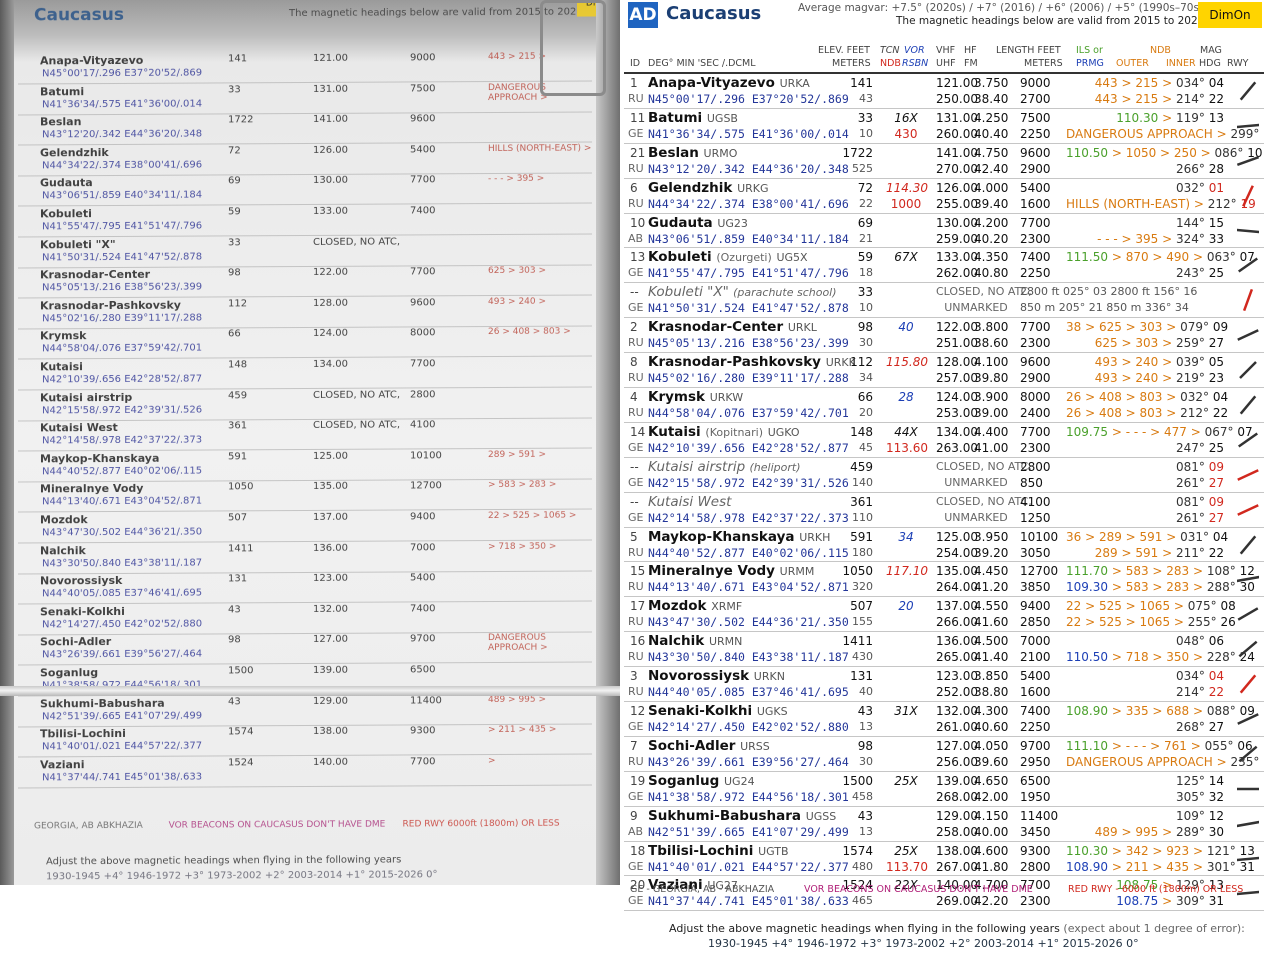 This screenshot has height=962, width=1264. I want to click on coordinates: N41°40'01/.021 E44°57'22/.377, so click(748, 866).